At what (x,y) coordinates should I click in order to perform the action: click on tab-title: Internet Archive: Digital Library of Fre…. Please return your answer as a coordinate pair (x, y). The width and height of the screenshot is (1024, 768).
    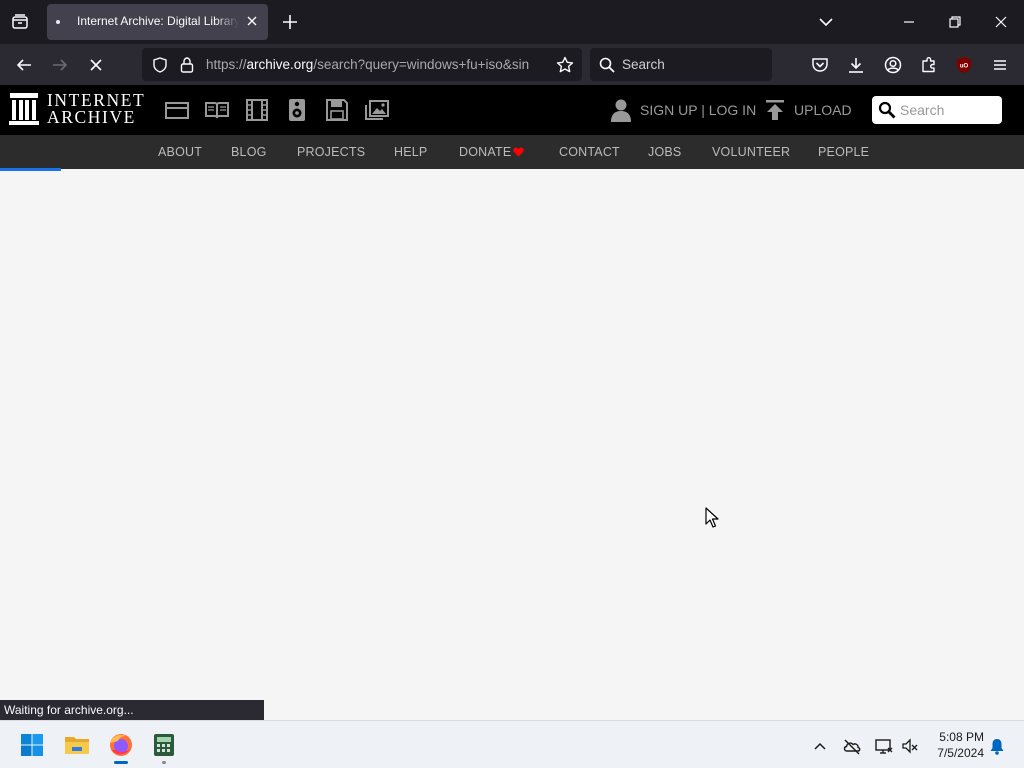
    Looking at the image, I should click on (158, 21).